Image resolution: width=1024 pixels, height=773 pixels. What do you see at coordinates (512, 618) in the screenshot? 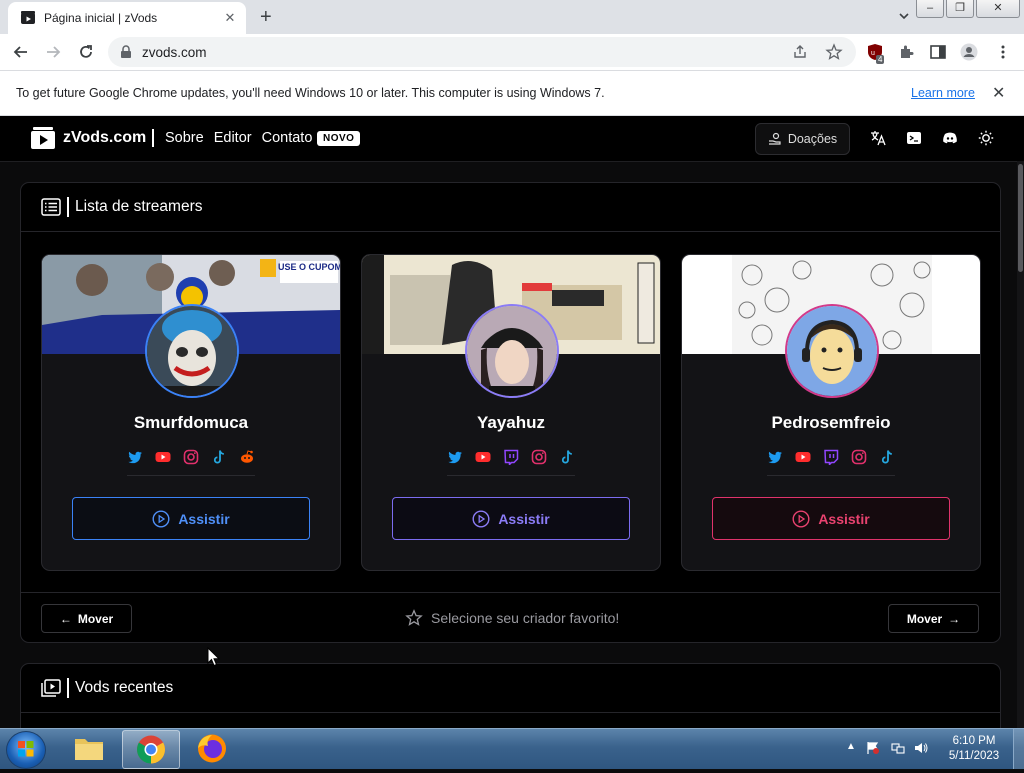
I see `favorite-hint: Selecione seu criador favorito!` at bounding box center [512, 618].